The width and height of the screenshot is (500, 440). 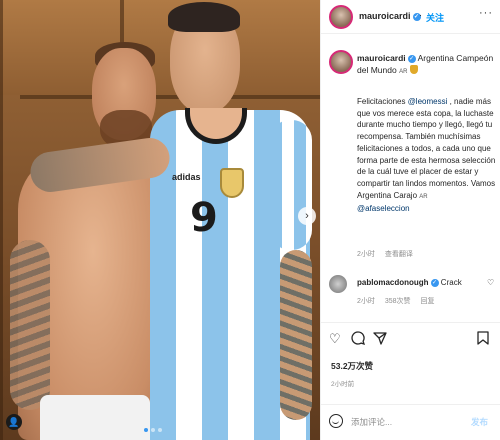 I want to click on jersey-sleeve, so click(x=291, y=185).